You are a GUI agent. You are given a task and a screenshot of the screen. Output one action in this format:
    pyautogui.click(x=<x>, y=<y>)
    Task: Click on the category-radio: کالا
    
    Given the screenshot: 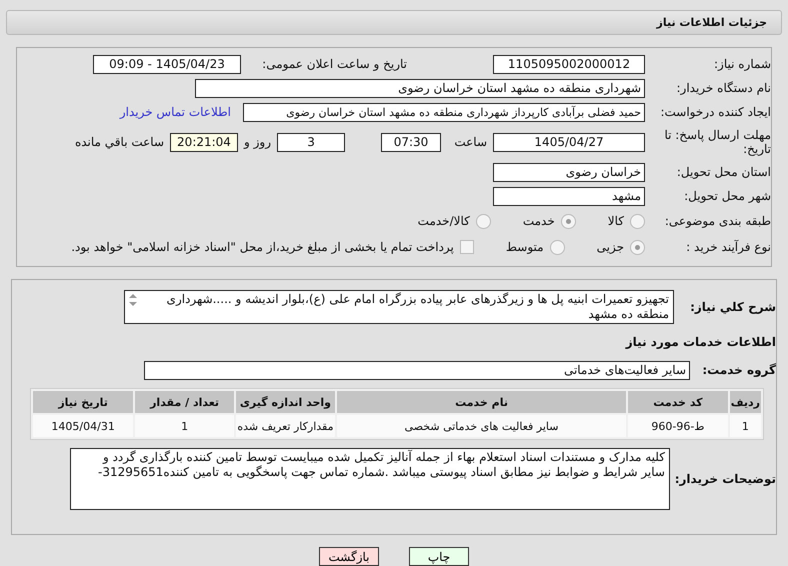 What is the action you would take?
    pyautogui.click(x=626, y=221)
    